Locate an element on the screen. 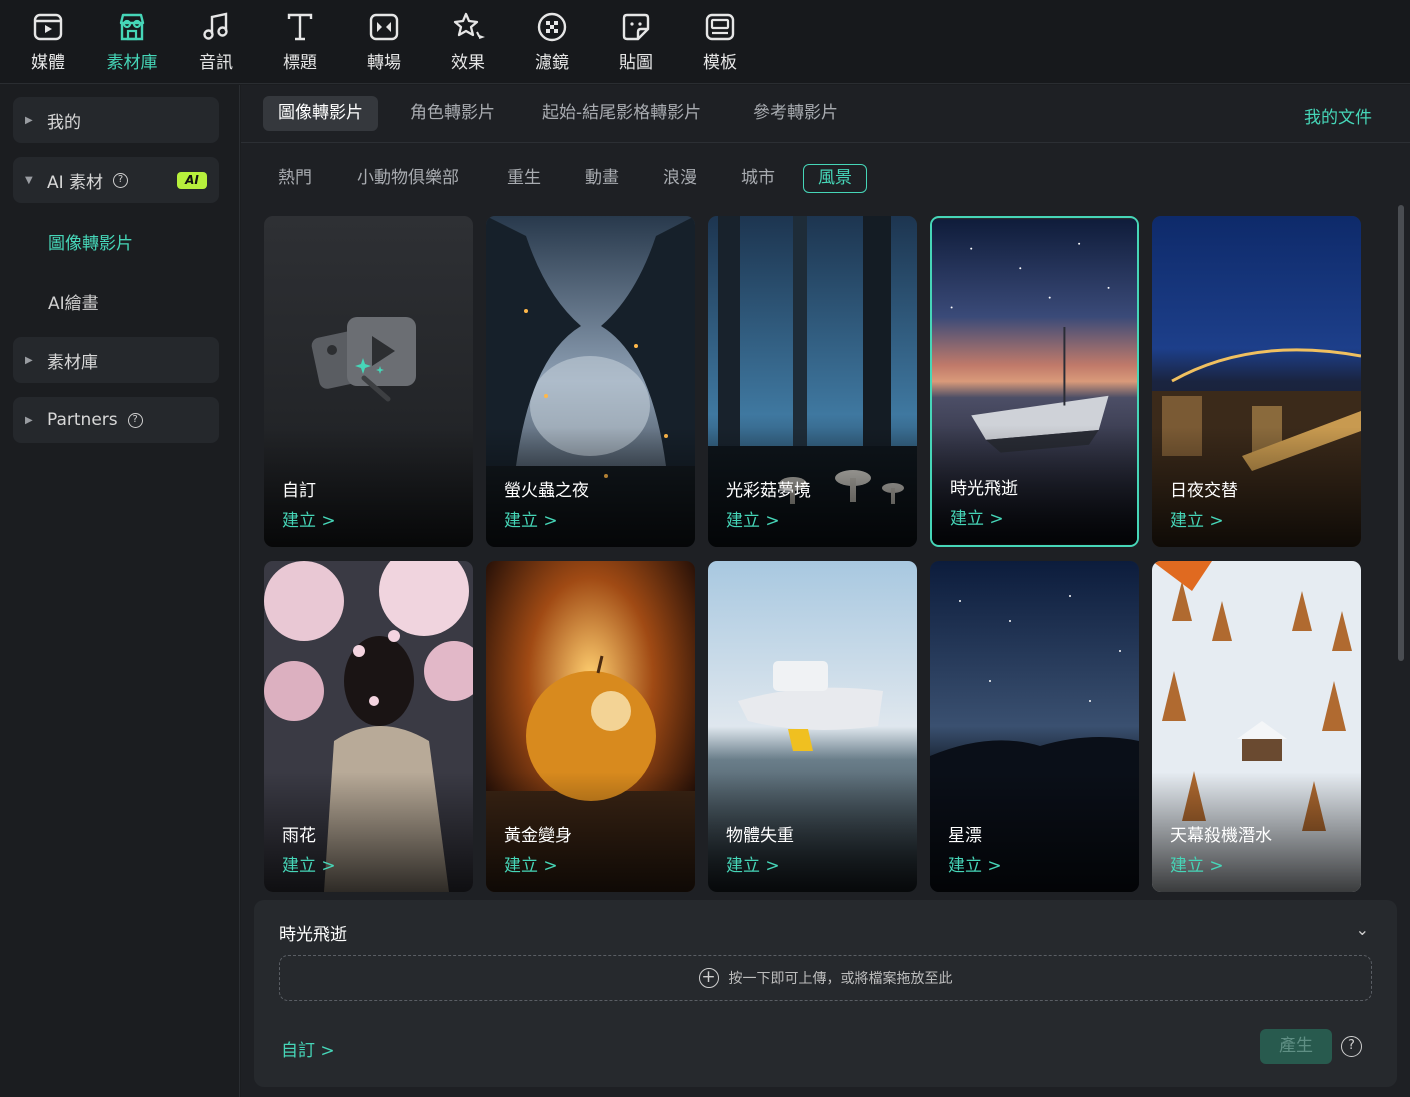 This screenshot has width=1410, height=1097. template-card-golden-transformation: 黃金變身 建立 > is located at coordinates (590, 726).